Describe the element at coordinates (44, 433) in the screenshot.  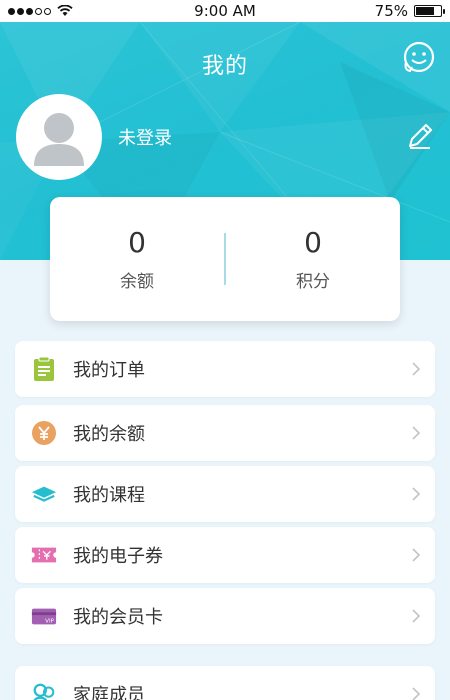
I see `yuan-coin-icon` at that location.